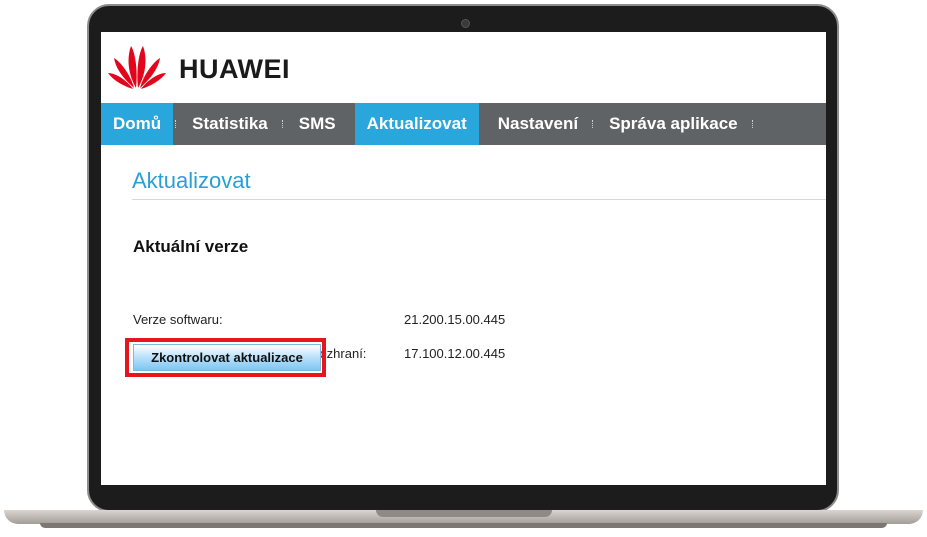 This screenshot has height=537, width=927. Describe the element at coordinates (137, 124) in the screenshot. I see `nav-item-domu: Domů` at that location.